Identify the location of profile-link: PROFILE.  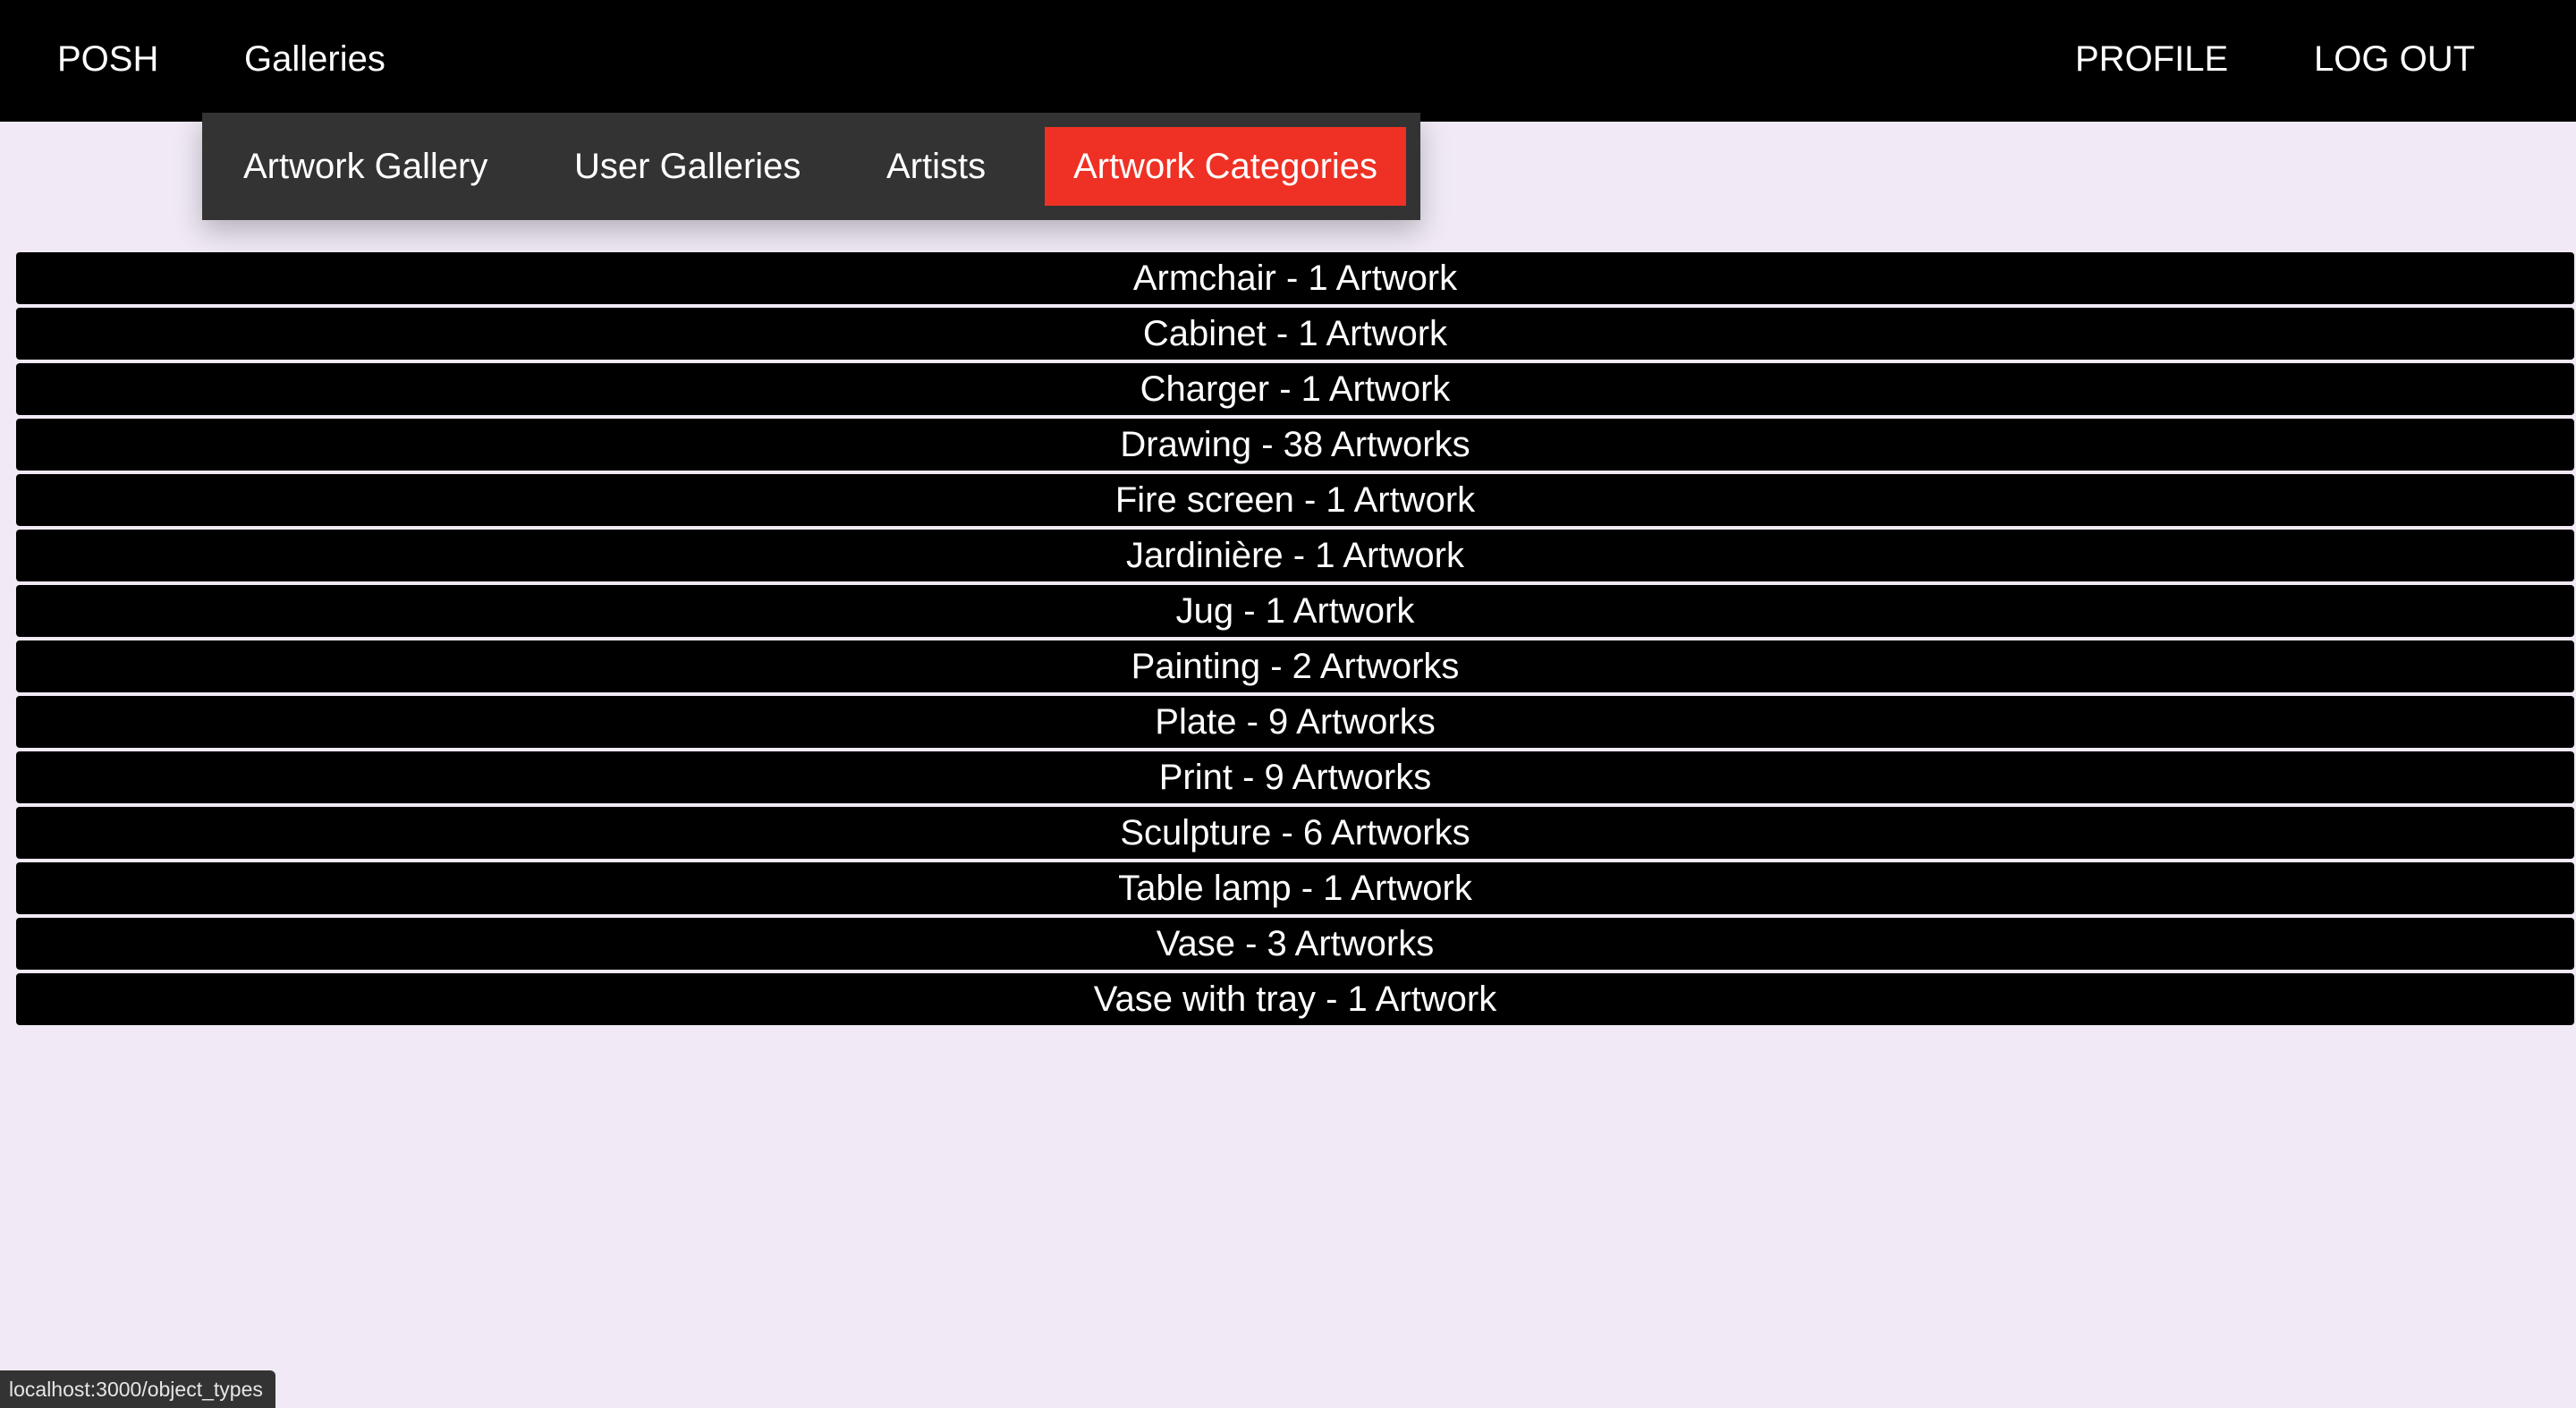
(2151, 59).